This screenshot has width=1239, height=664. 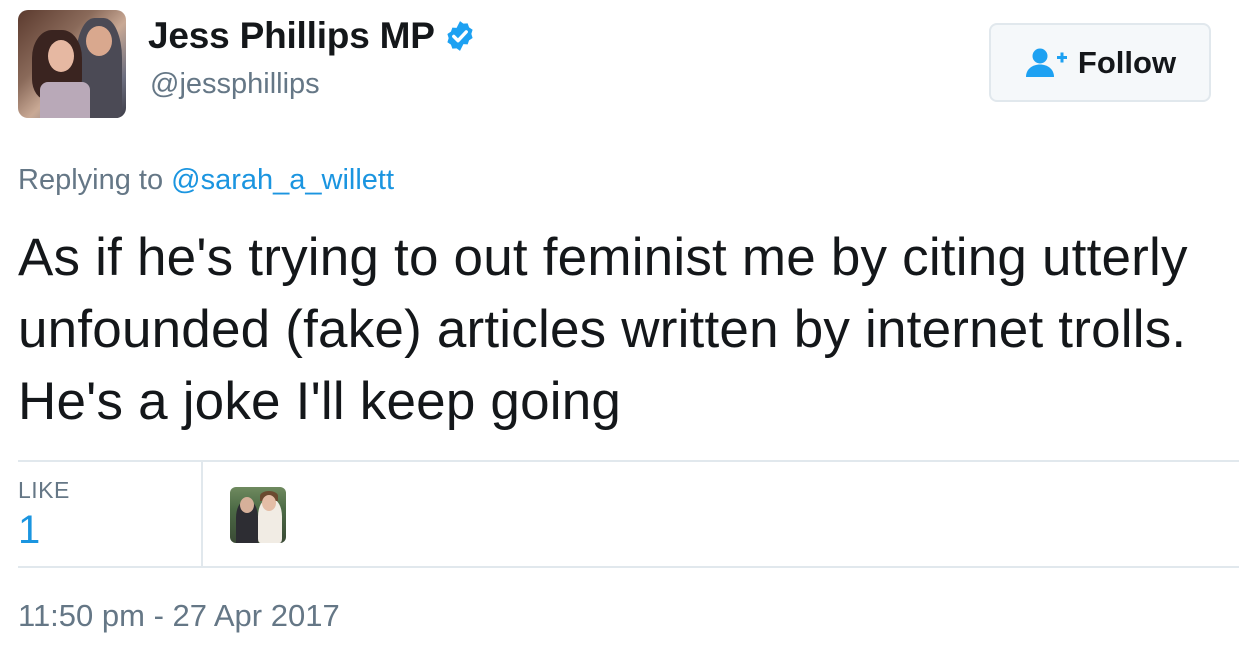 I want to click on follow-button-label: Follow, so click(x=1127, y=62).